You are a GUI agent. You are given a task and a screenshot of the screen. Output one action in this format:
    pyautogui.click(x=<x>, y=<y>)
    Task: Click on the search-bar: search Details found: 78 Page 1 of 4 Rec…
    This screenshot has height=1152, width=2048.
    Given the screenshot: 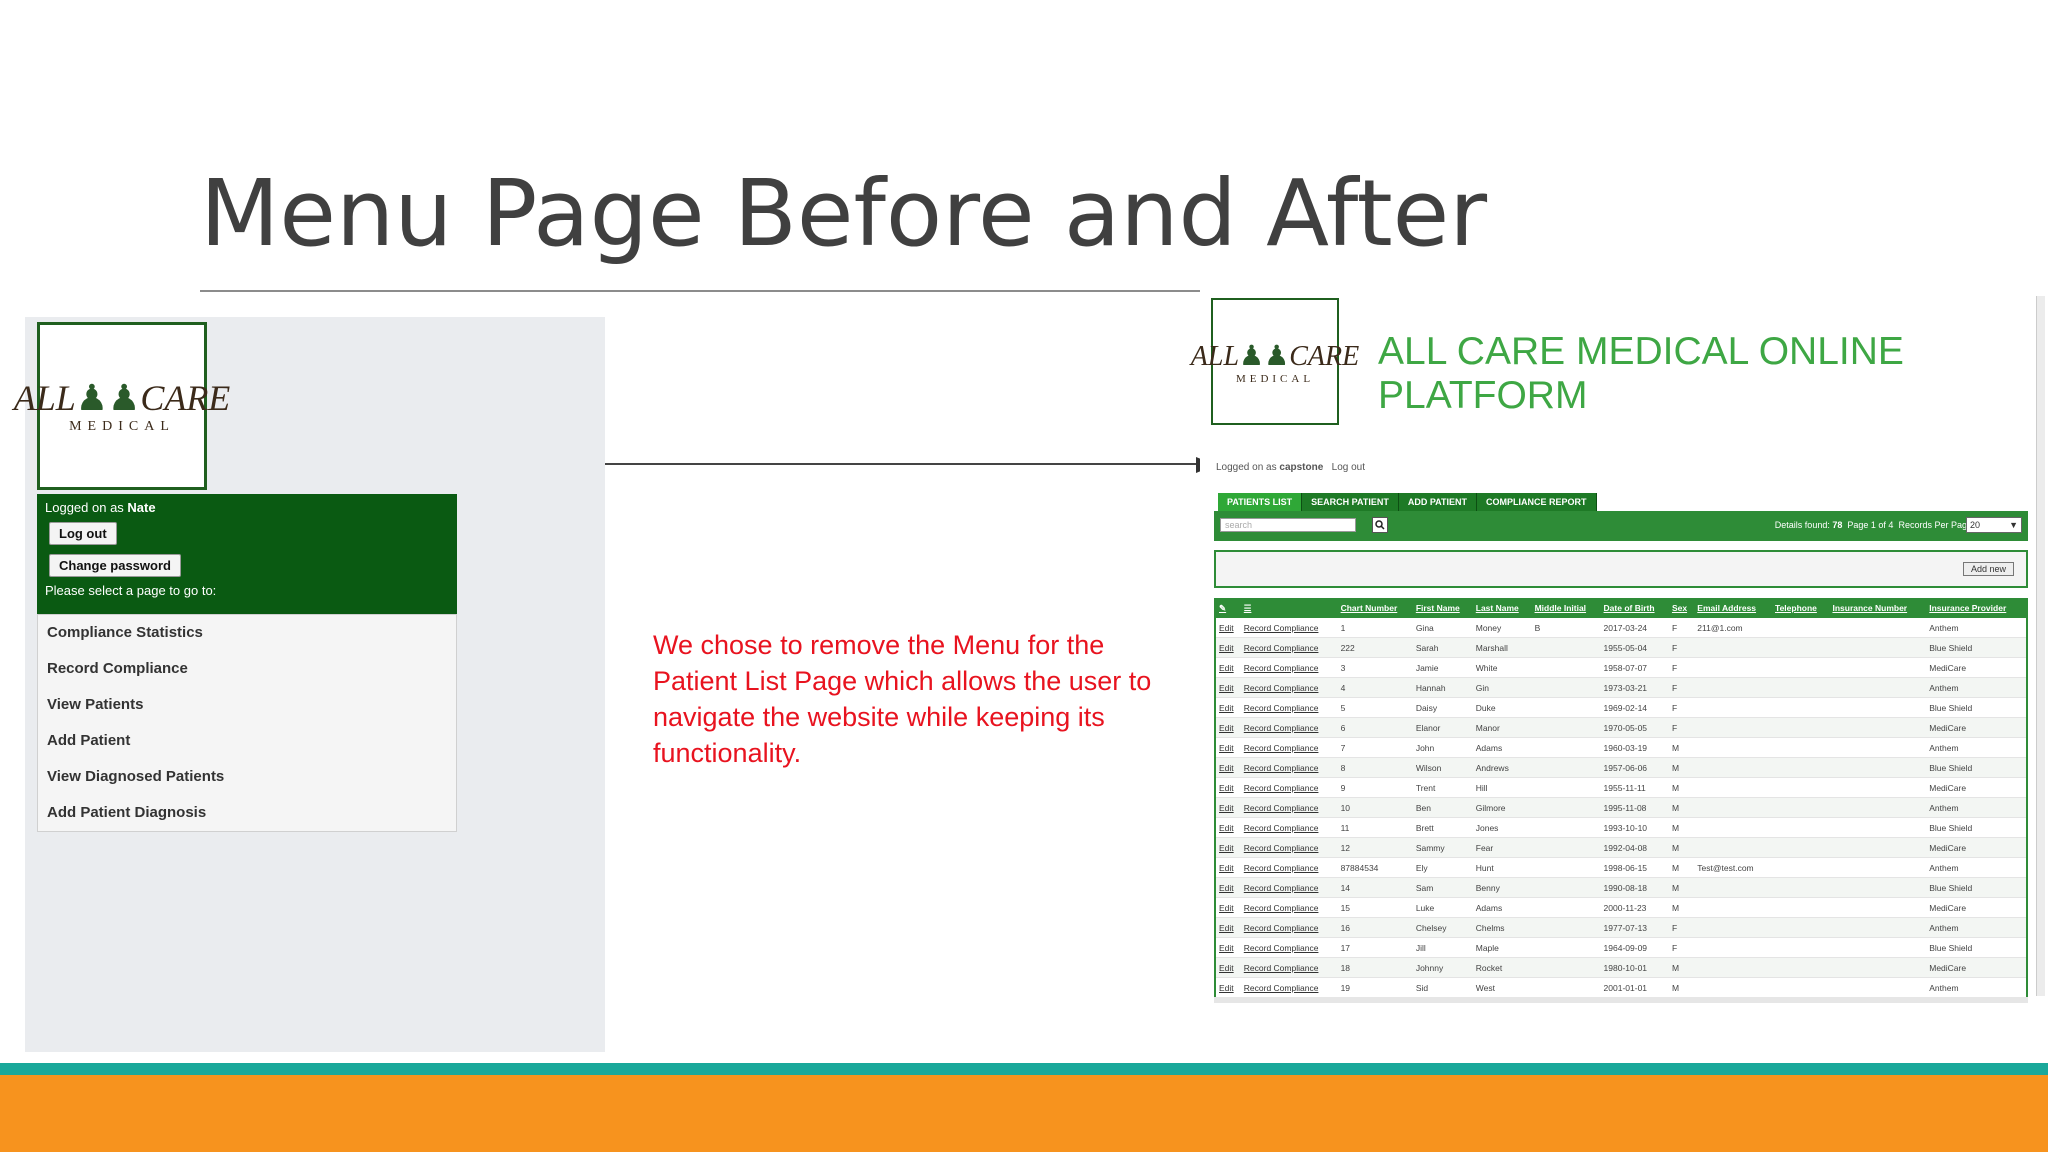 What is the action you would take?
    pyautogui.click(x=1621, y=526)
    